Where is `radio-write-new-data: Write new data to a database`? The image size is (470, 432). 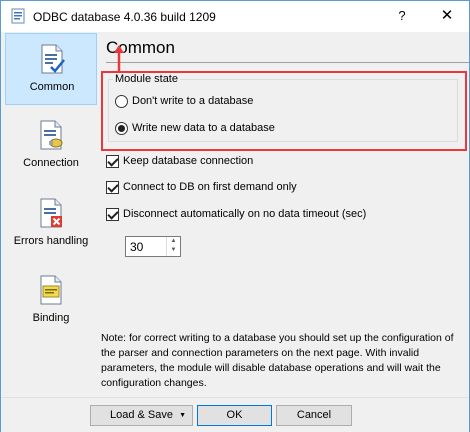 radio-write-new-data: Write new data to a database is located at coordinates (195, 128).